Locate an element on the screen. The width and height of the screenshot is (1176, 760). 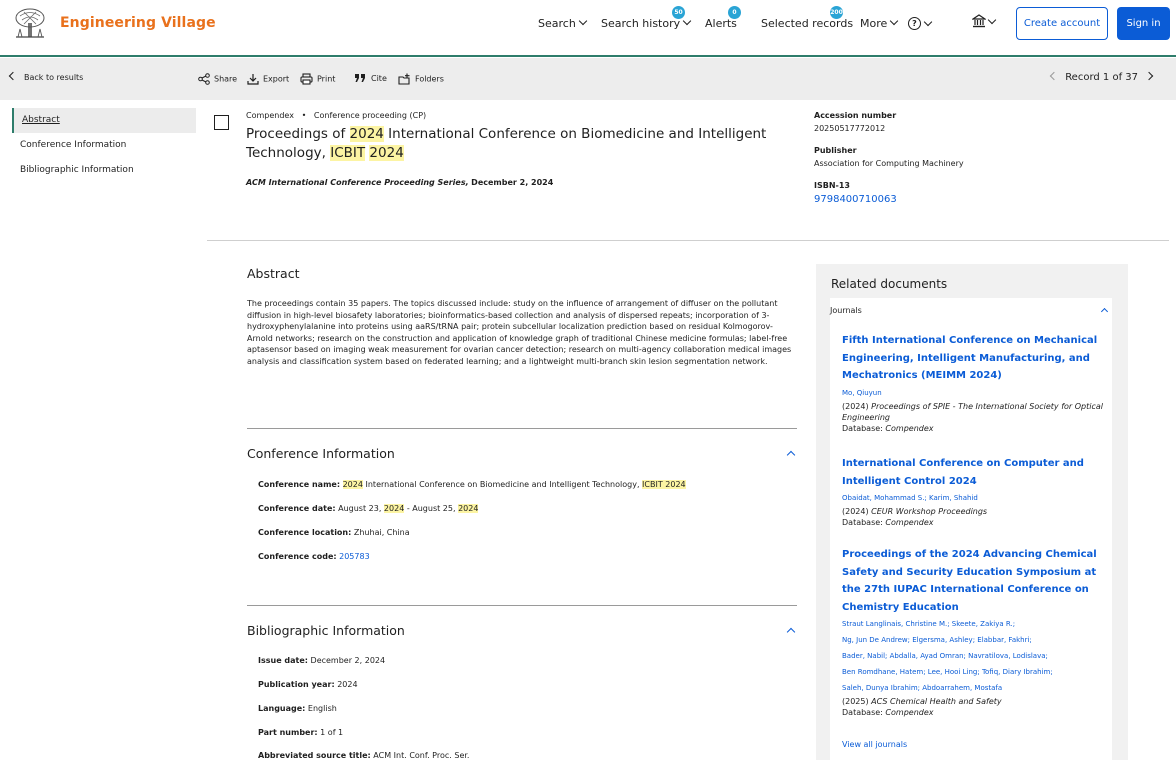
help-icon: ? is located at coordinates (914, 23).